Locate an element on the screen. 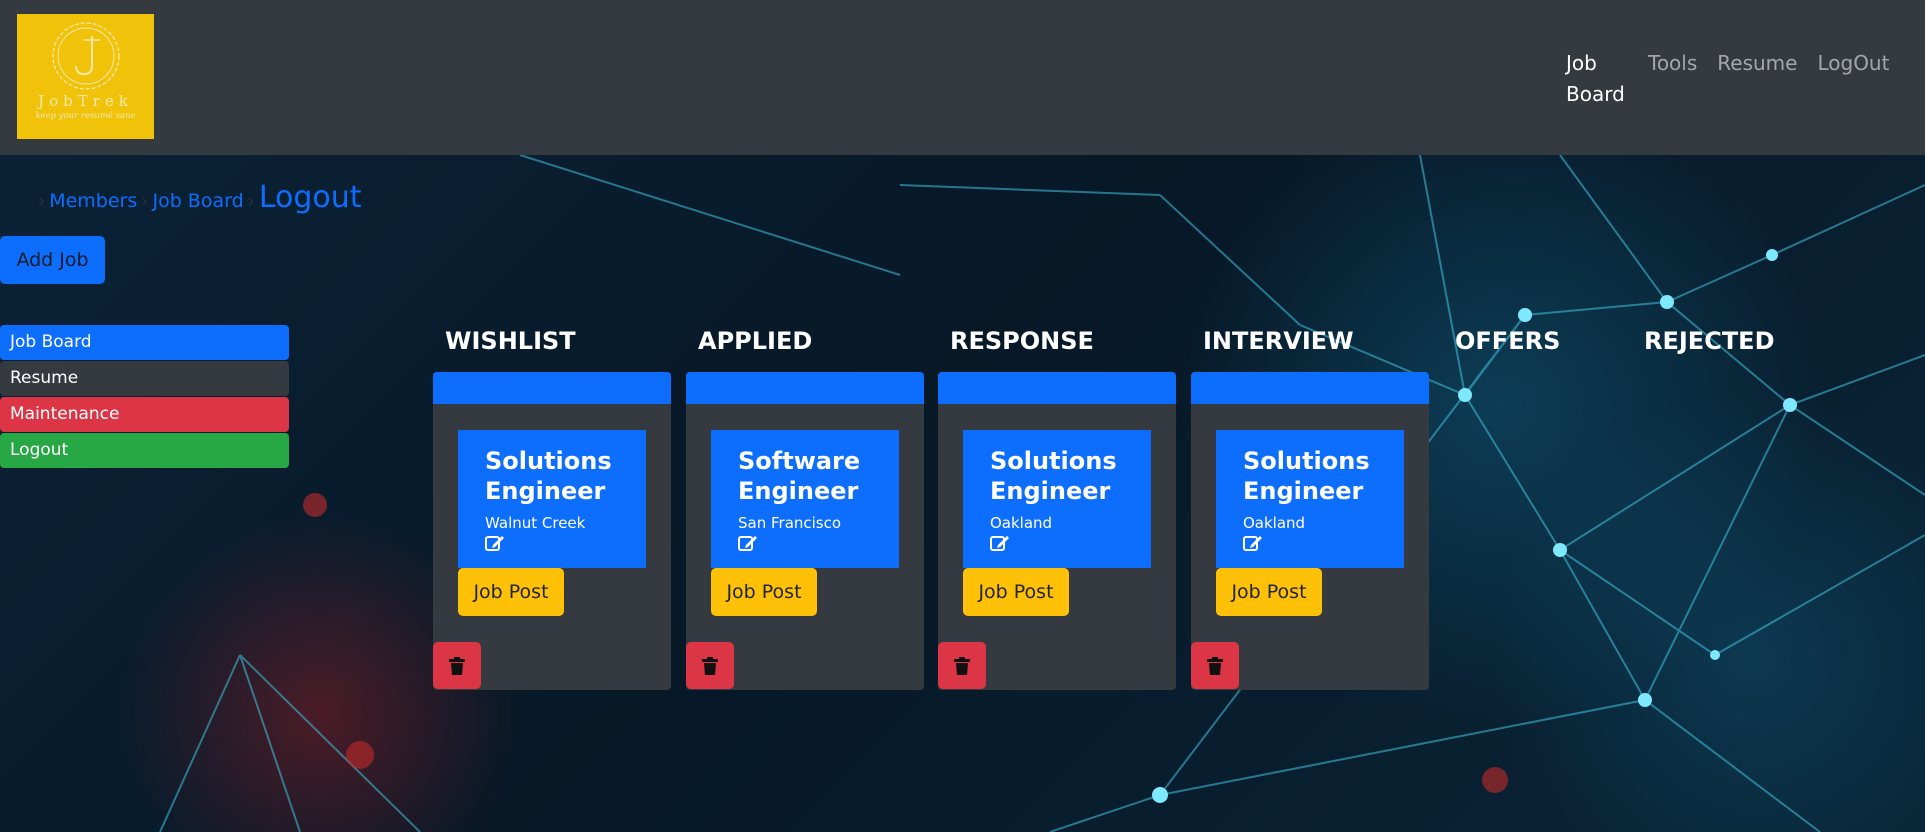  lane-interview: Solutions Engineer Oakland Job Post is located at coordinates (1310, 531).